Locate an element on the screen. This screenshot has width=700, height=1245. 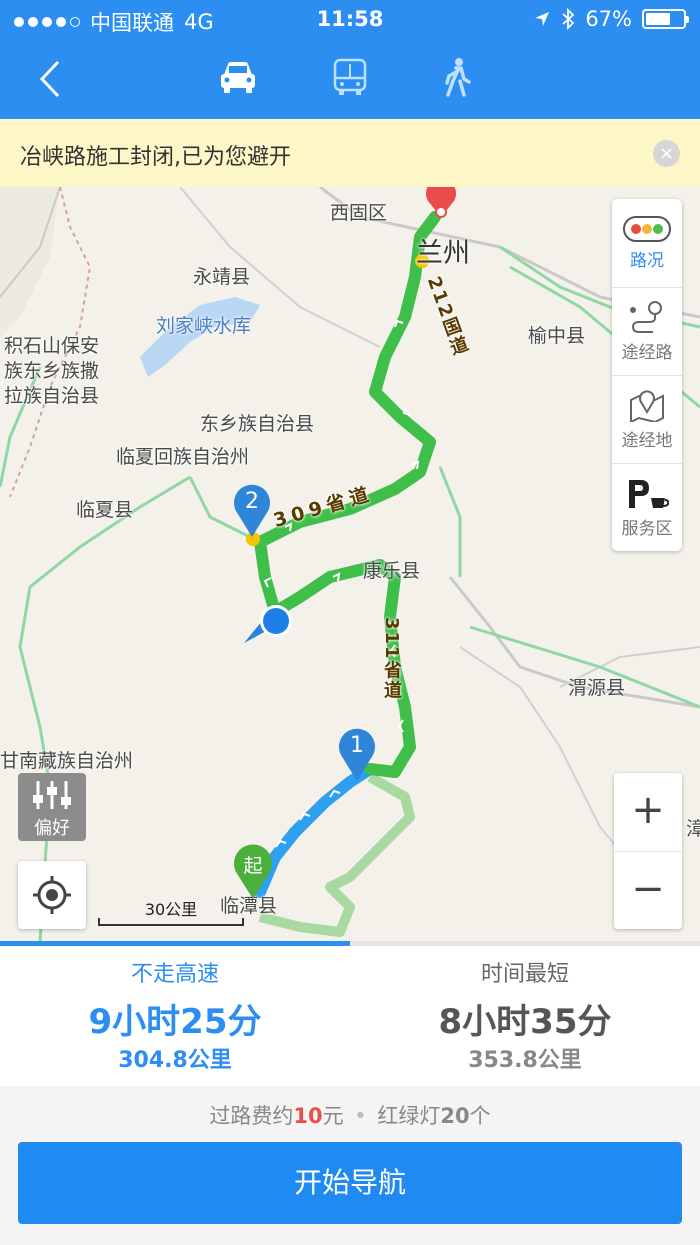
place-jishishan-1: 积石山保安 is located at coordinates (52, 346).